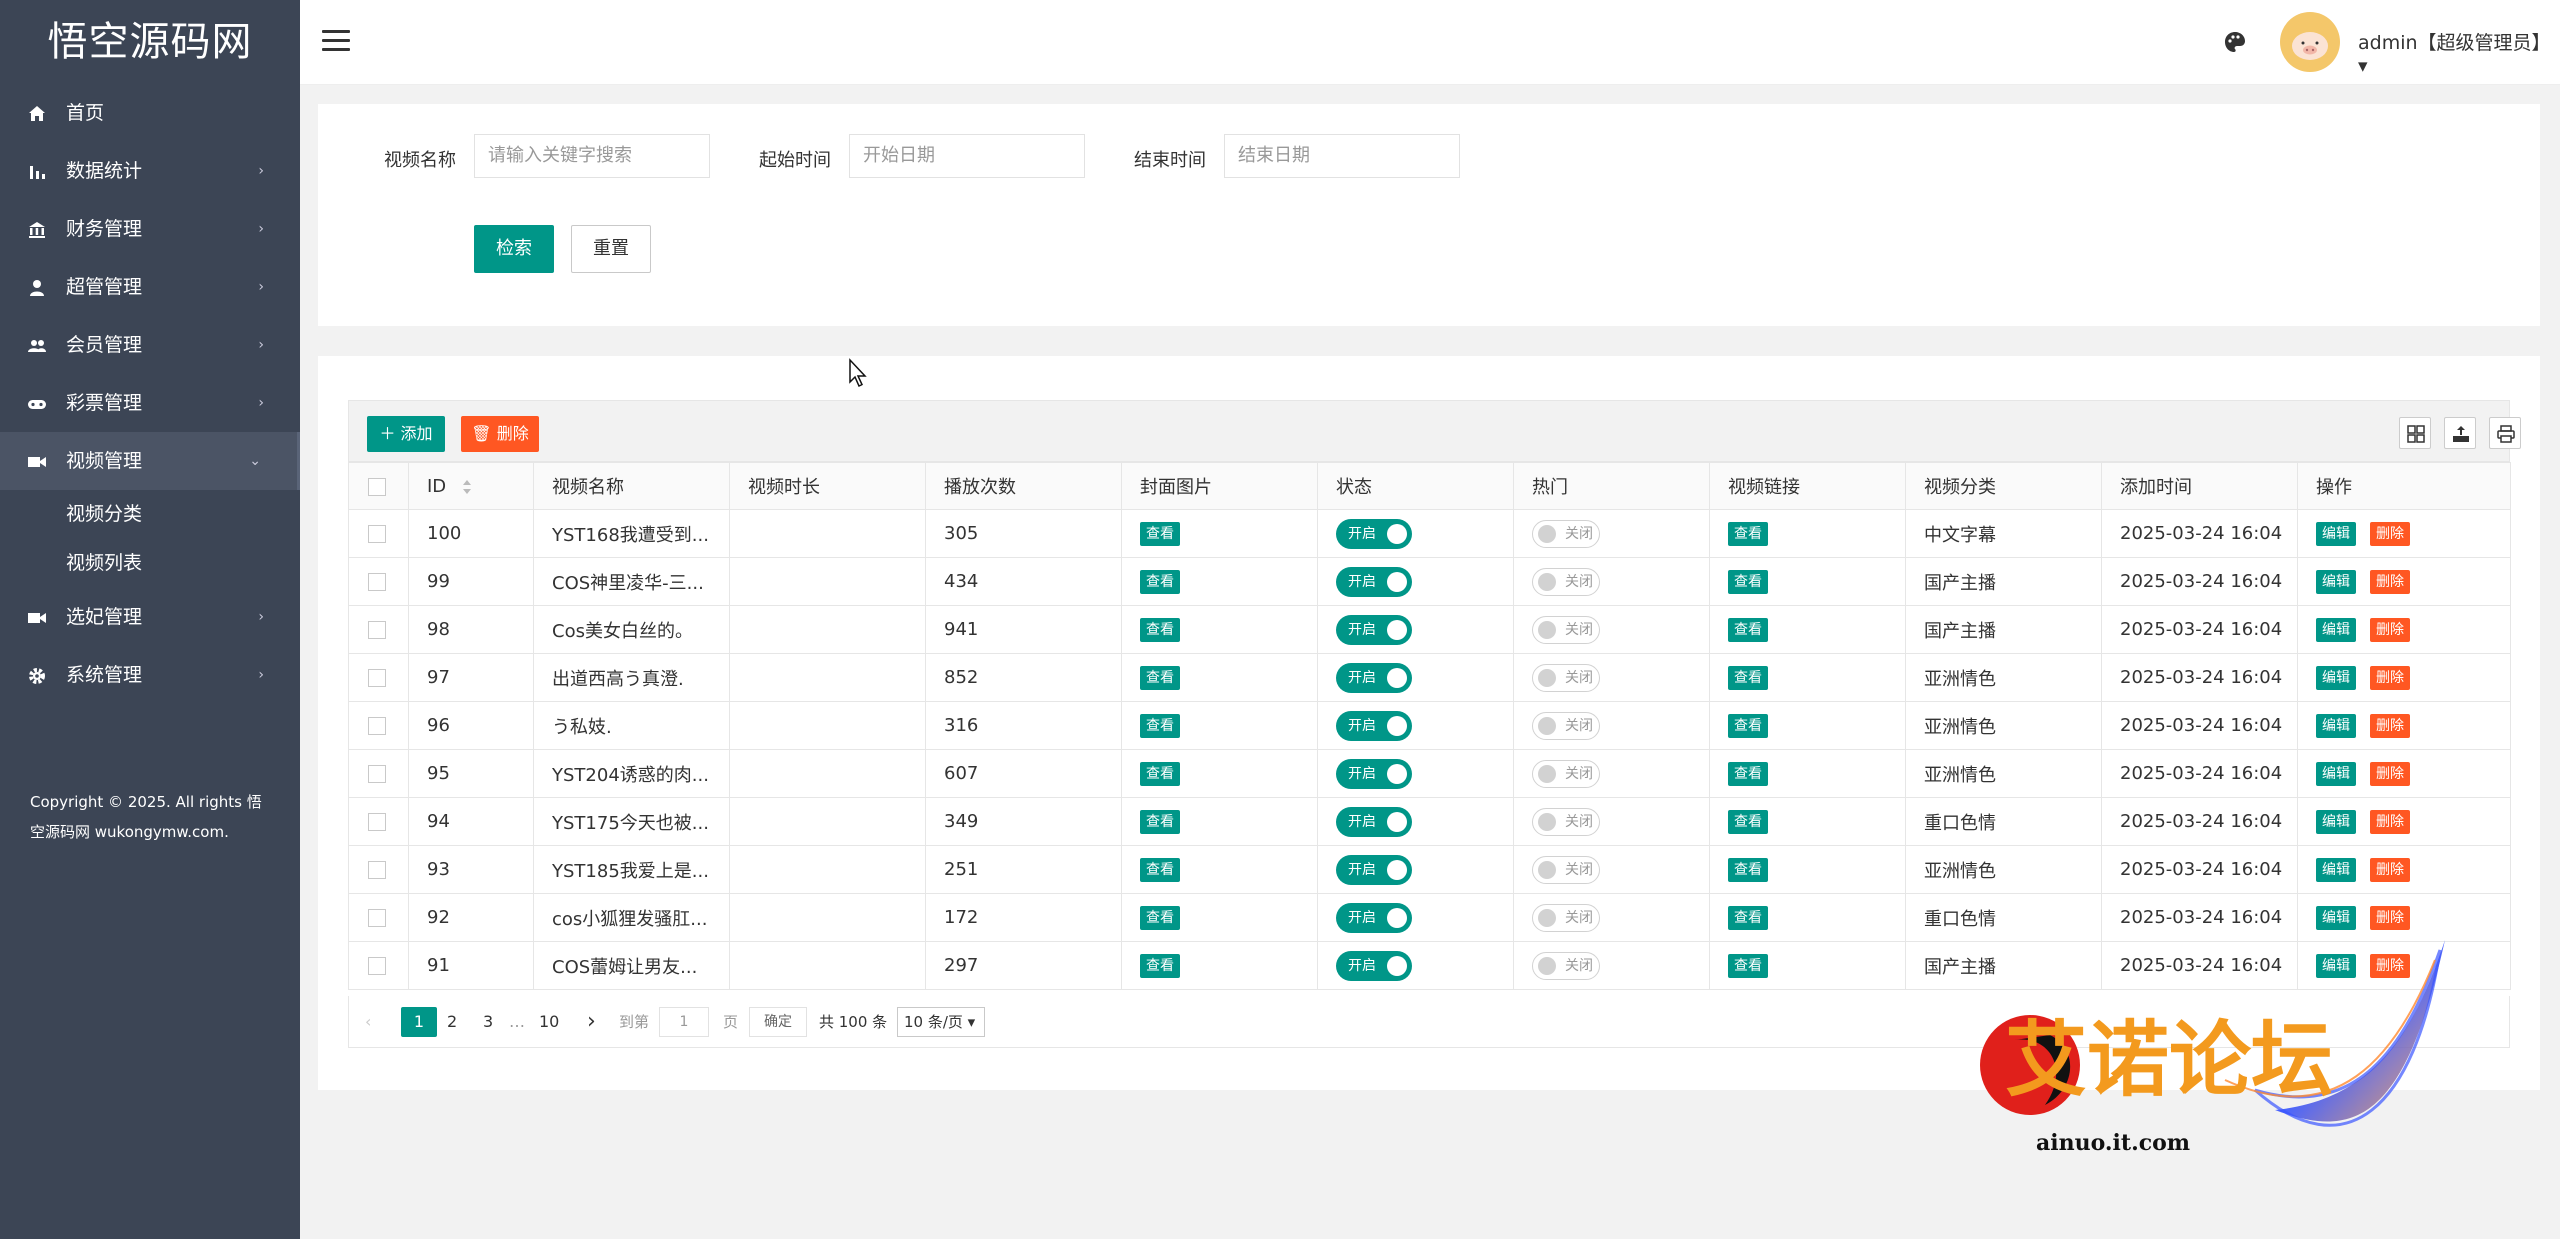 The image size is (2560, 1239). I want to click on goto-page-input: 1, so click(684, 1022).